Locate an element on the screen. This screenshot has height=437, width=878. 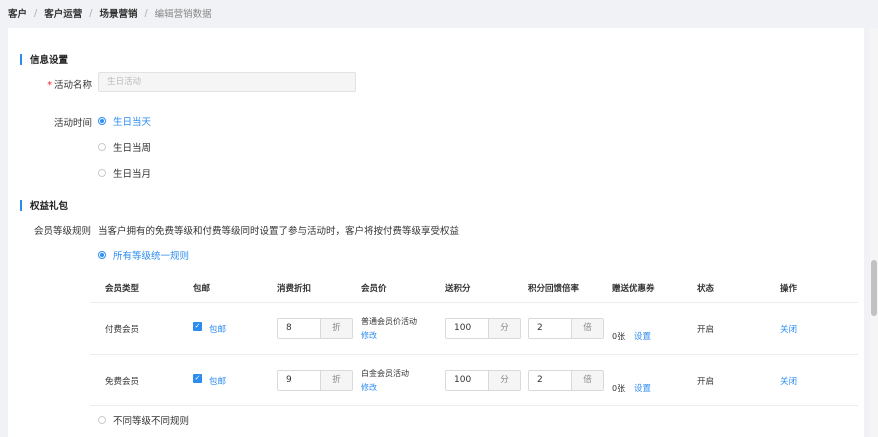
radio-label: 不同等级不同规则 is located at coordinates (151, 421).